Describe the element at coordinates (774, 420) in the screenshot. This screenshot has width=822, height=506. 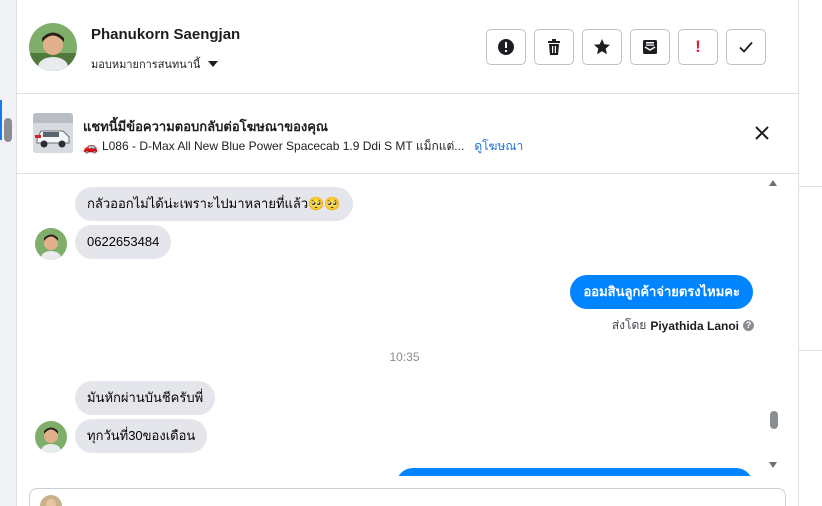
I see `scrollbar-thumb` at that location.